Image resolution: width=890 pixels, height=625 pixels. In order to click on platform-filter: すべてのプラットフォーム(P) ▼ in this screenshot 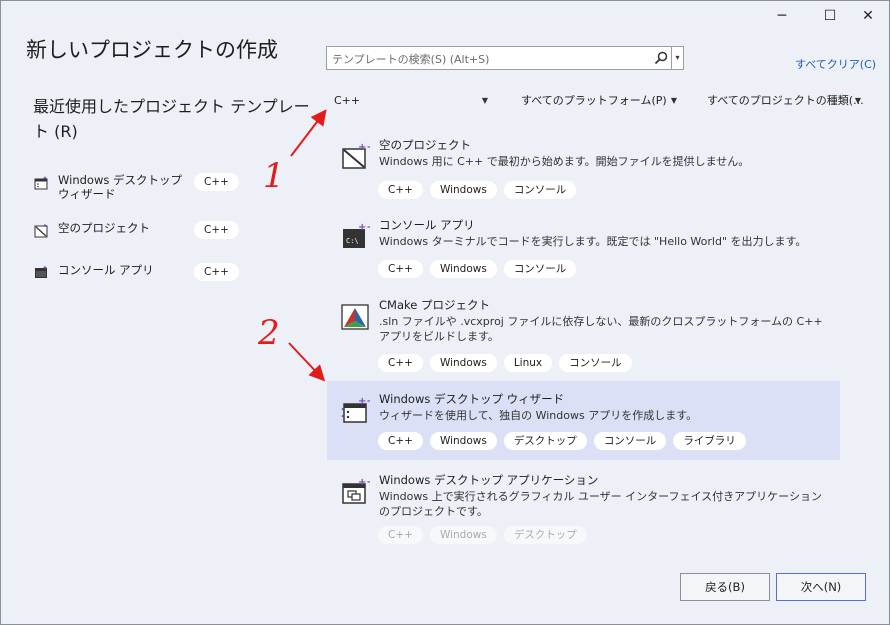, I will do `click(602, 101)`.